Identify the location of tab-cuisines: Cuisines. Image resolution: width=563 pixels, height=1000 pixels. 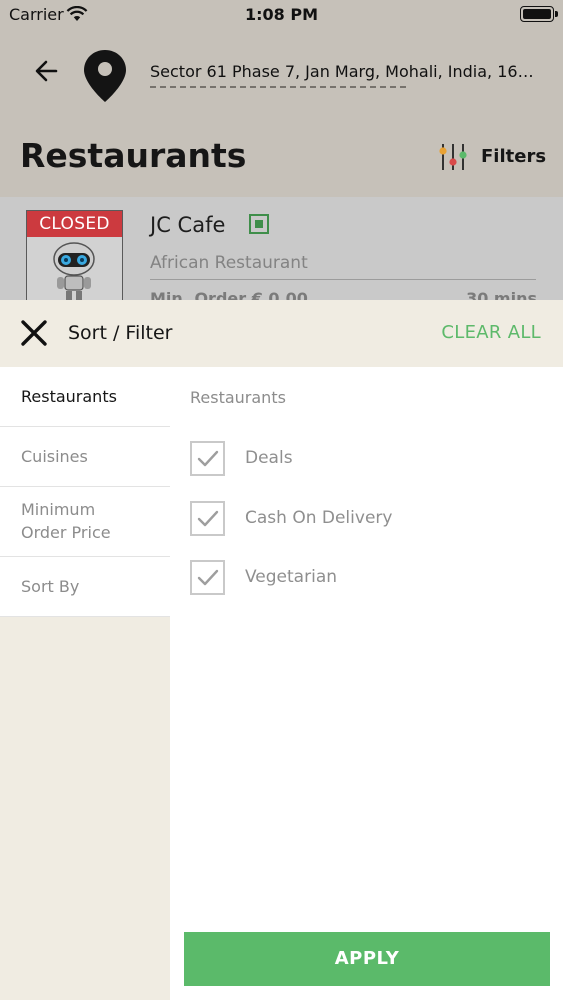
(85, 457).